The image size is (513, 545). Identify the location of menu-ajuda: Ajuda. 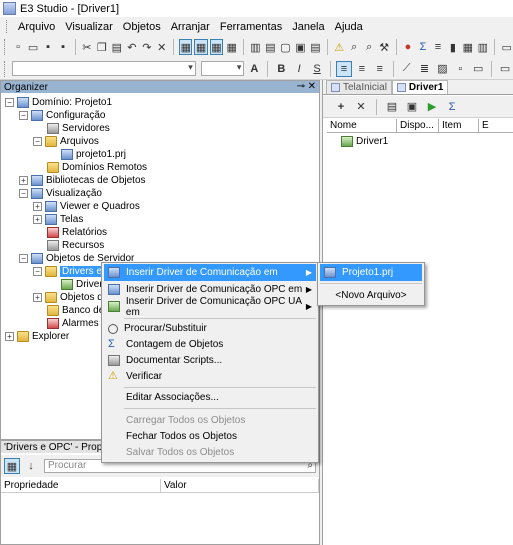
(349, 27).